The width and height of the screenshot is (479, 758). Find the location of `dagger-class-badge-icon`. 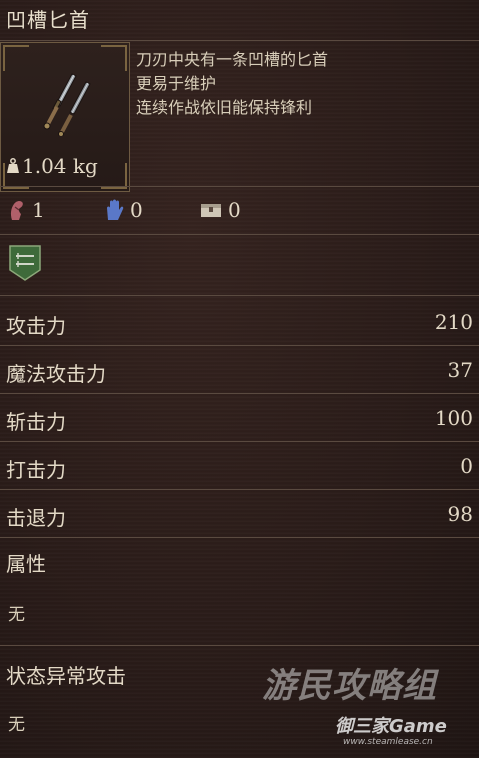

dagger-class-badge-icon is located at coordinates (25, 263).